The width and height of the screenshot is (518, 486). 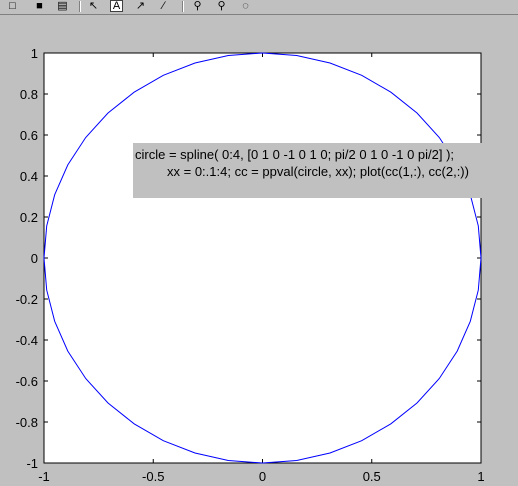 What do you see at coordinates (27, 340) in the screenshot?
I see `y-tick-label: -0.4` at bounding box center [27, 340].